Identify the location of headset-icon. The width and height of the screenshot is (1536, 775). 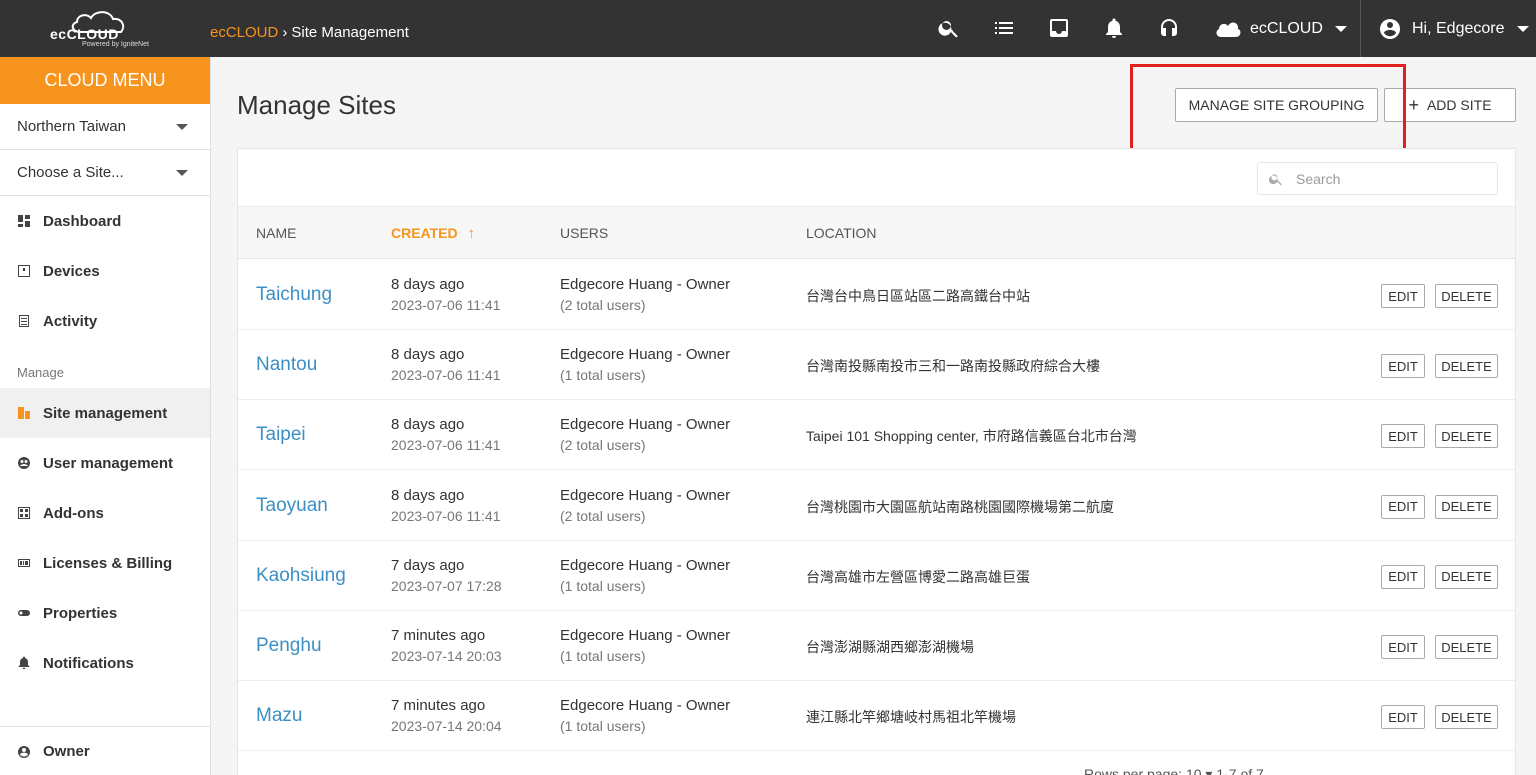
(1169, 28).